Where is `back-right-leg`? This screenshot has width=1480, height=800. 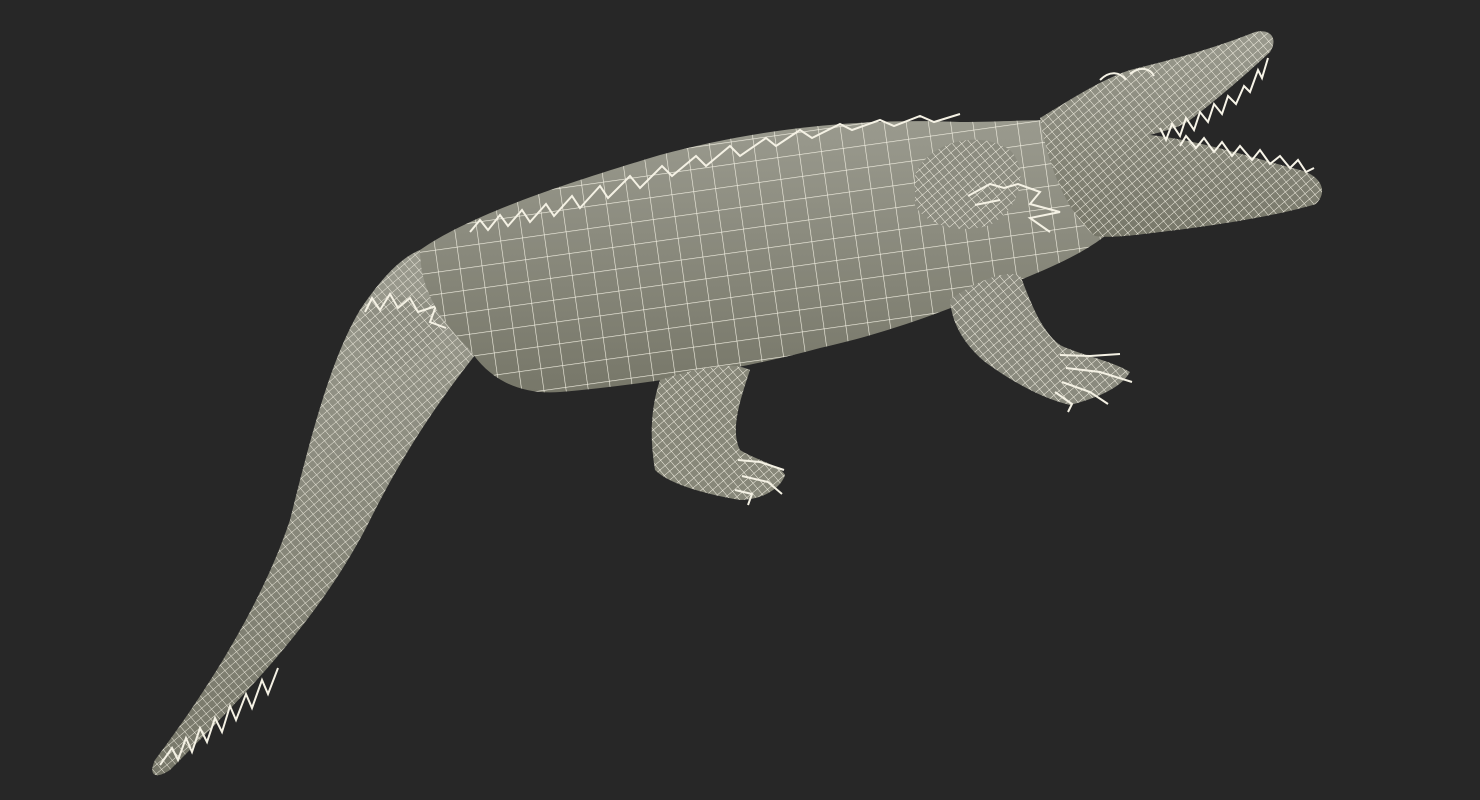
back-right-leg is located at coordinates (718, 435).